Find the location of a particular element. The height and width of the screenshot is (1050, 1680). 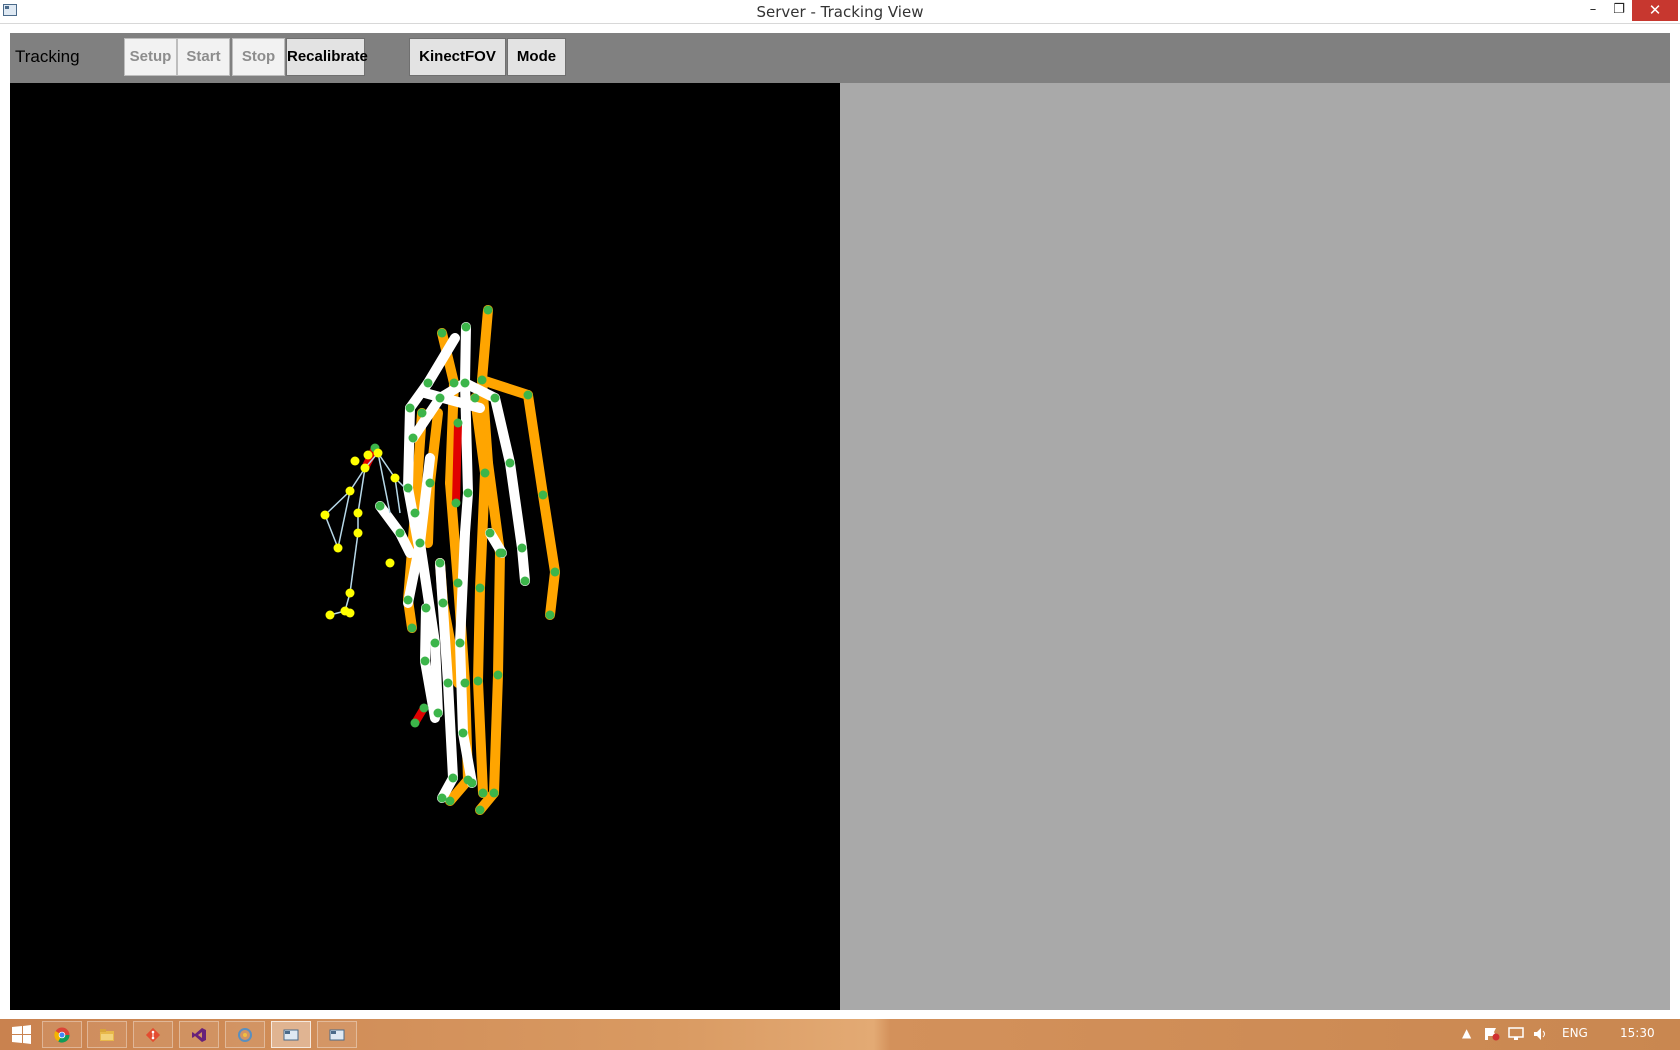

app-icon is located at coordinates (245, 1035).